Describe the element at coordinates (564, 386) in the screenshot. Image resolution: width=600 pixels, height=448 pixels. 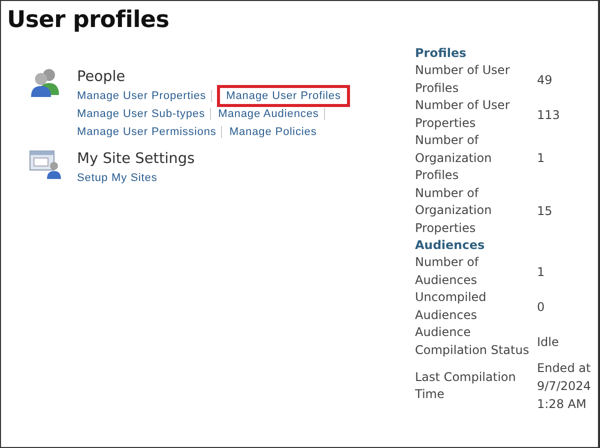
I see `stat-value: Ended at 9/7/2024 1:28 AM` at that location.